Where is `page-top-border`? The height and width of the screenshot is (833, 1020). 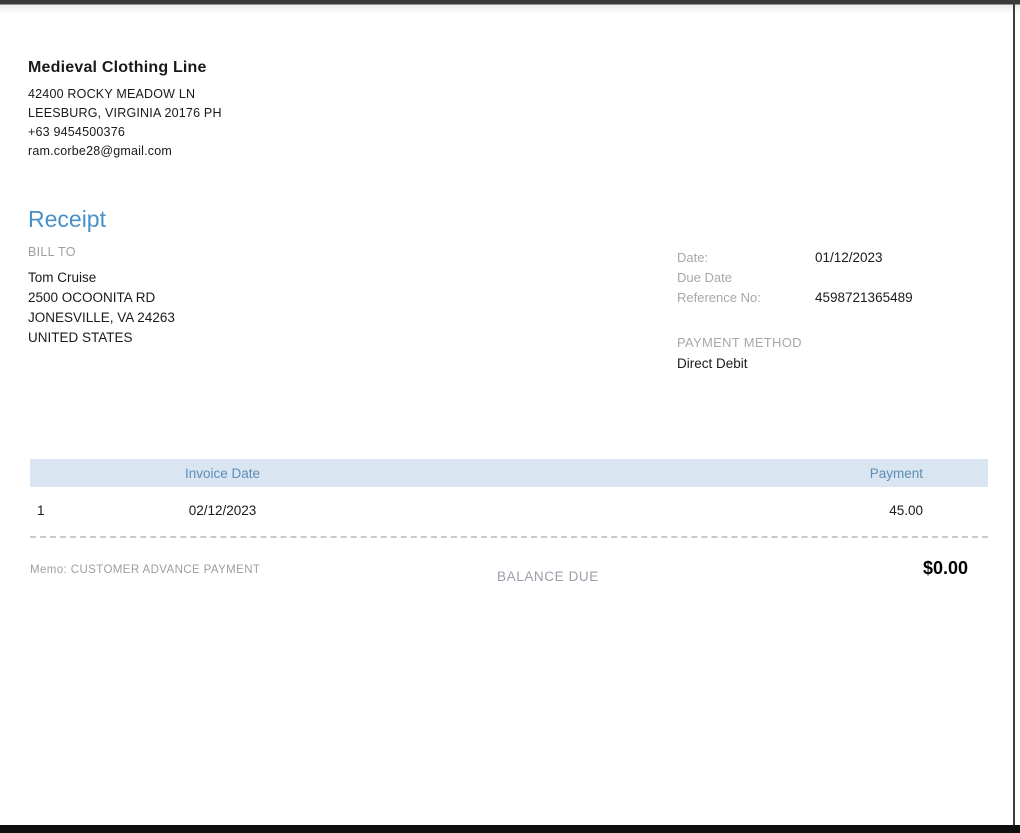
page-top-border is located at coordinates (510, 7).